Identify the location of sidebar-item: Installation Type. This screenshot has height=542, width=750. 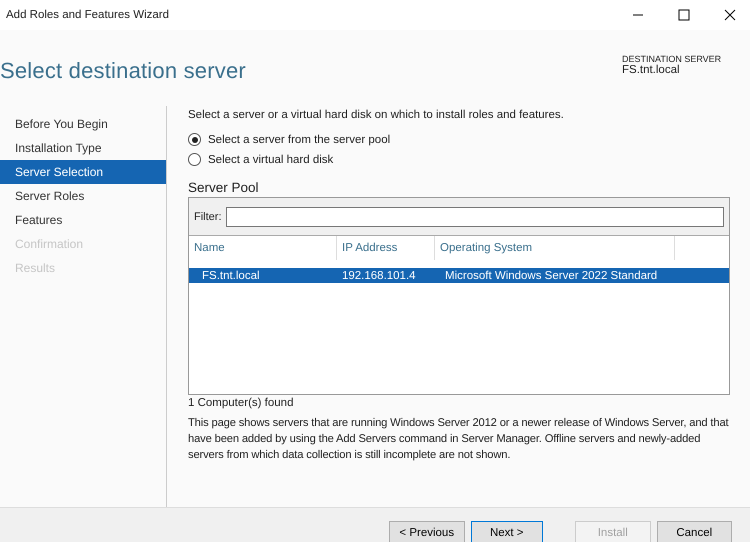
(83, 148).